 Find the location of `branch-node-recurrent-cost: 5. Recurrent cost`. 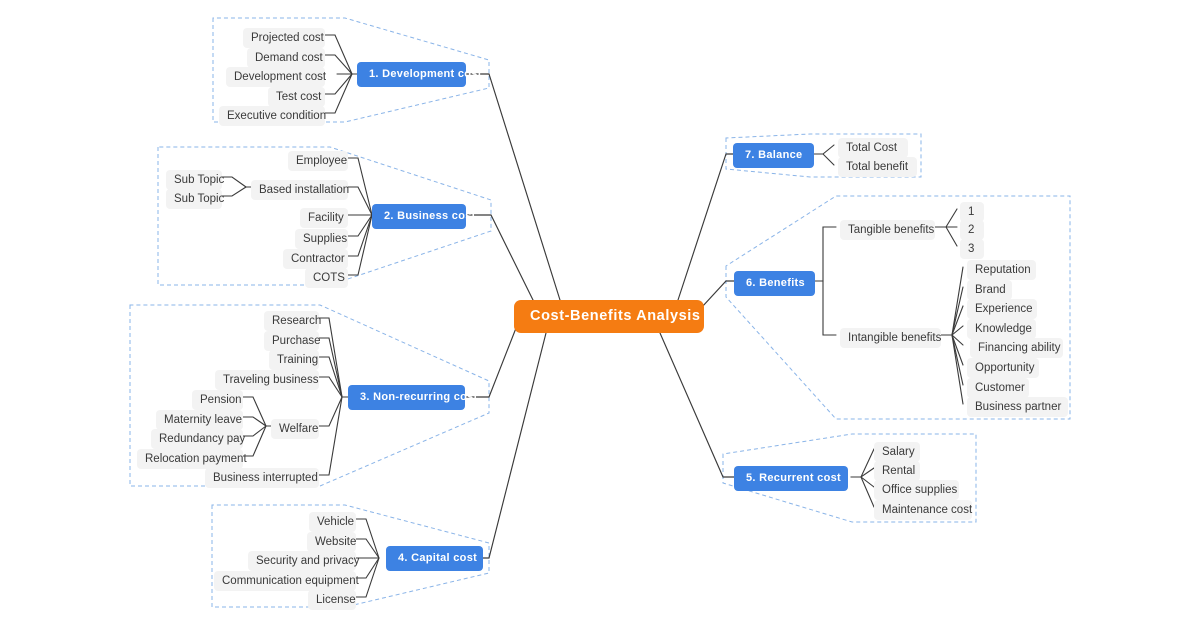

branch-node-recurrent-cost: 5. Recurrent cost is located at coordinates (791, 478).